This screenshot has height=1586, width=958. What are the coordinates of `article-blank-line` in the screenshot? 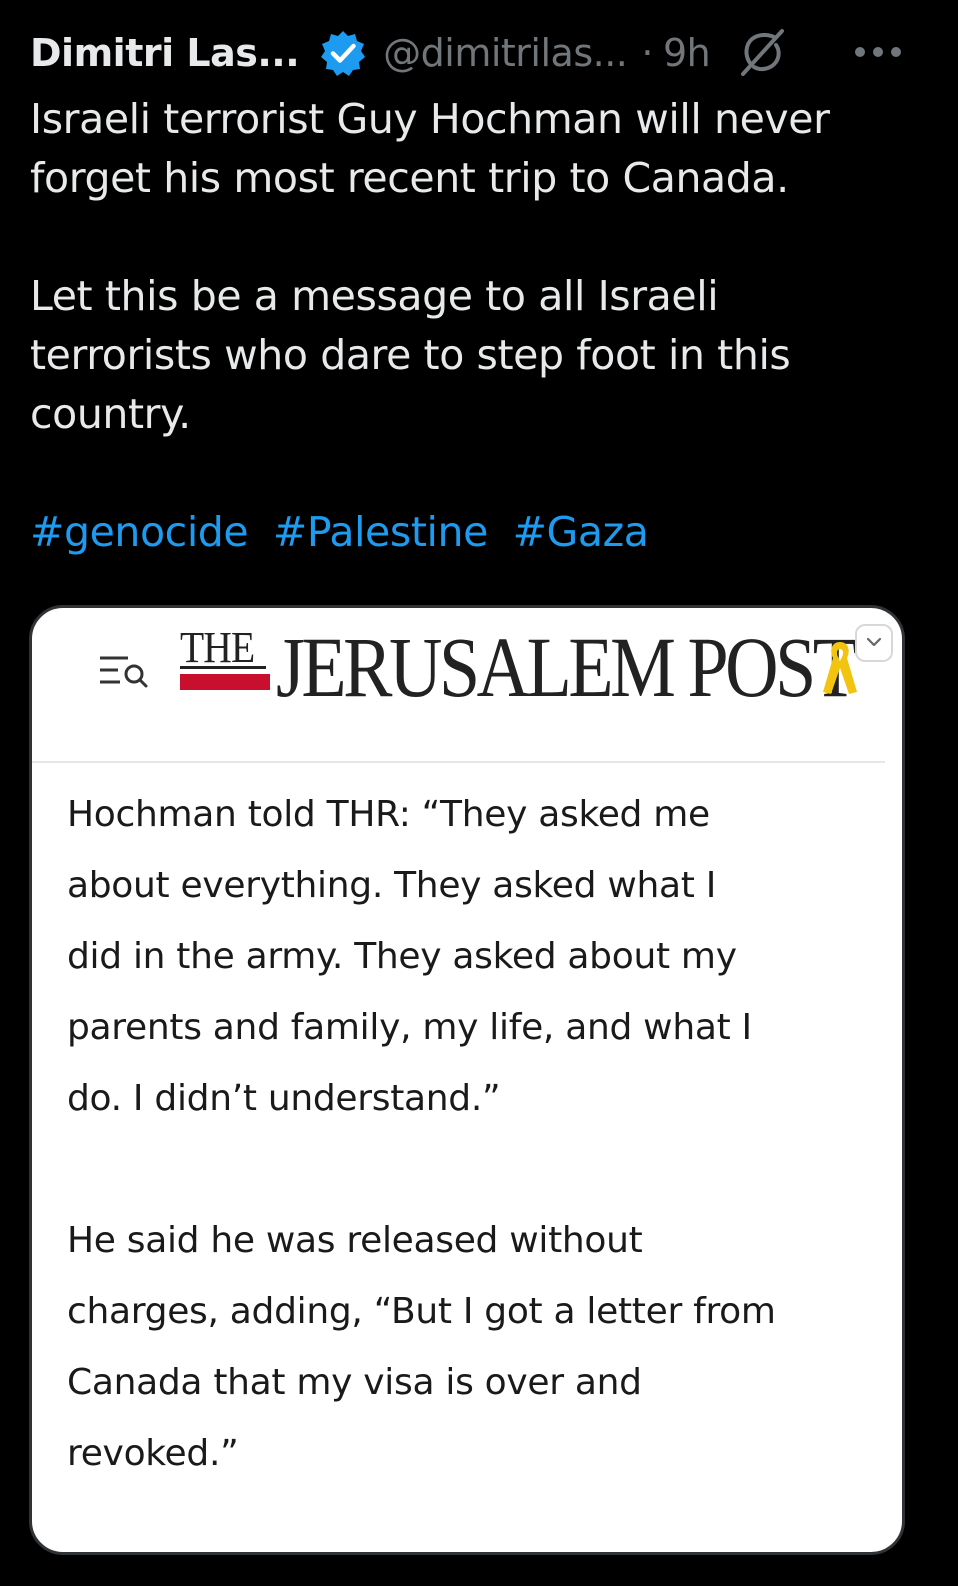 It's located at (477, 1169).